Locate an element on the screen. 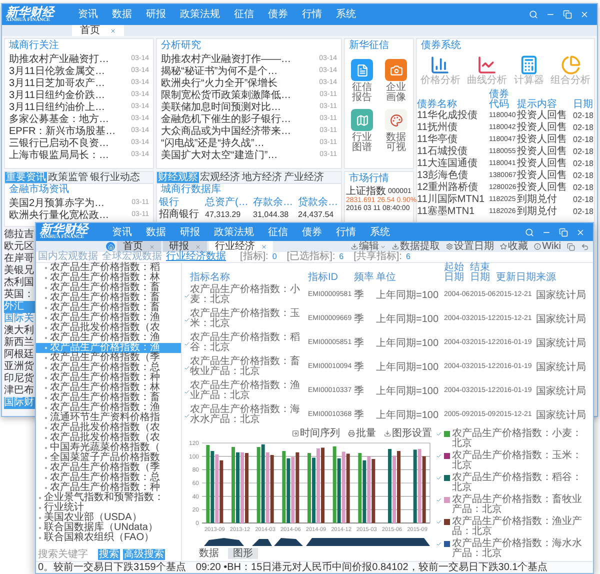 The width and height of the screenshot is (600, 574). news-ticker-item: 09:20 •BH：15日港元对人民币中间价报0.84102，较前一交易日下跌30.1个基点 is located at coordinates (372, 567).